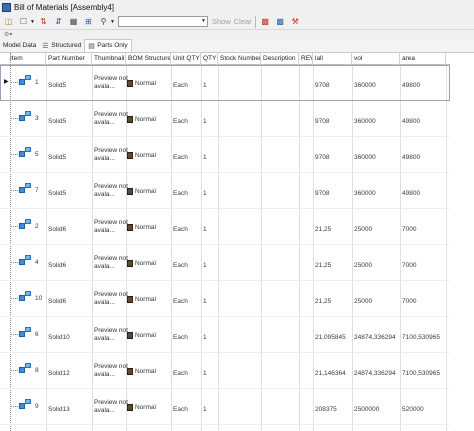 The width and height of the screenshot is (474, 431). What do you see at coordinates (376, 59) in the screenshot?
I see `column-vol: vol` at bounding box center [376, 59].